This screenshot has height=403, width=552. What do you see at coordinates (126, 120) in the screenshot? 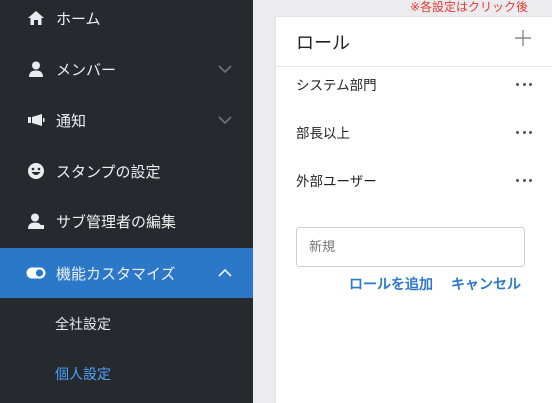
I see `sidebar-item-notifications: 通知` at bounding box center [126, 120].